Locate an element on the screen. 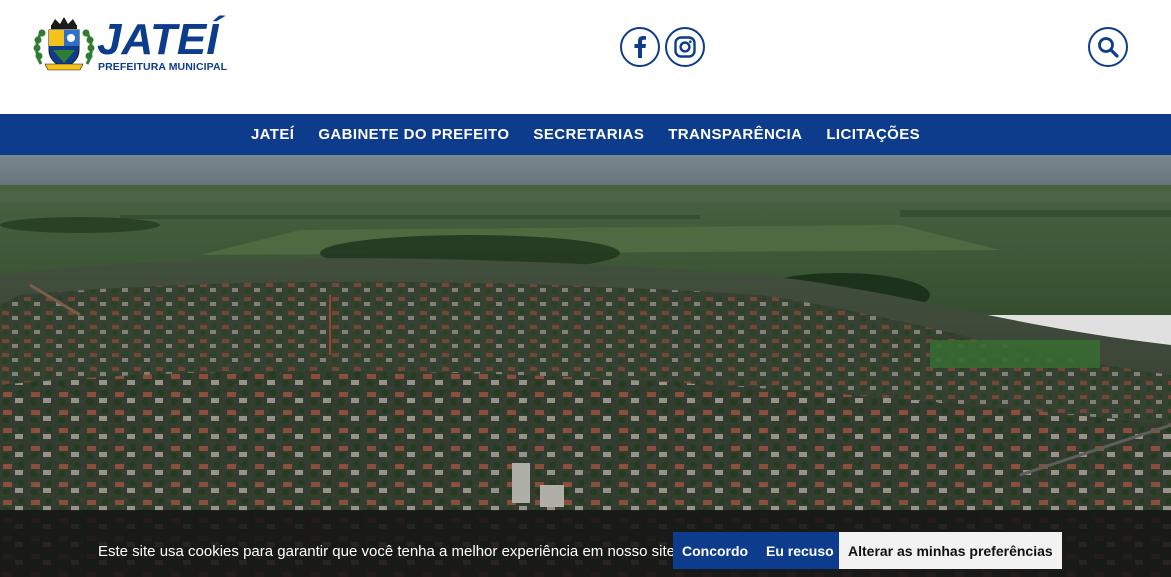  coat-of-arms-icon is located at coordinates (64, 44).